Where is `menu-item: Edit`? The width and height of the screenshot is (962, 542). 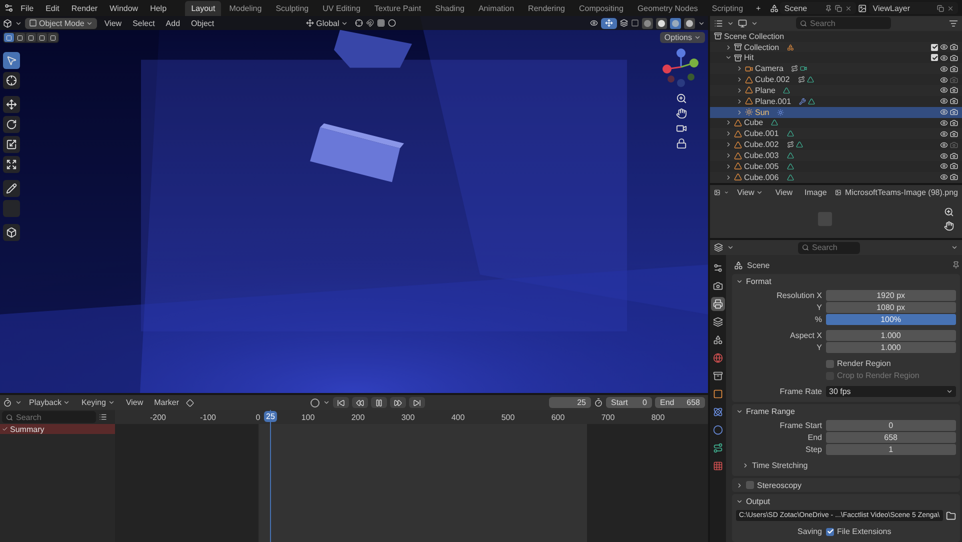
menu-item: Edit is located at coordinates (52, 8).